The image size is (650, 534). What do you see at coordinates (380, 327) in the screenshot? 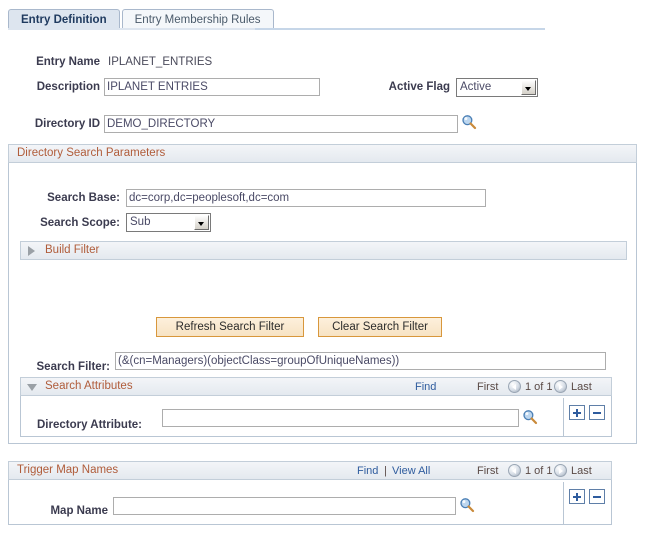
I see `clear-search-filter-button: Clear Search Filter` at bounding box center [380, 327].